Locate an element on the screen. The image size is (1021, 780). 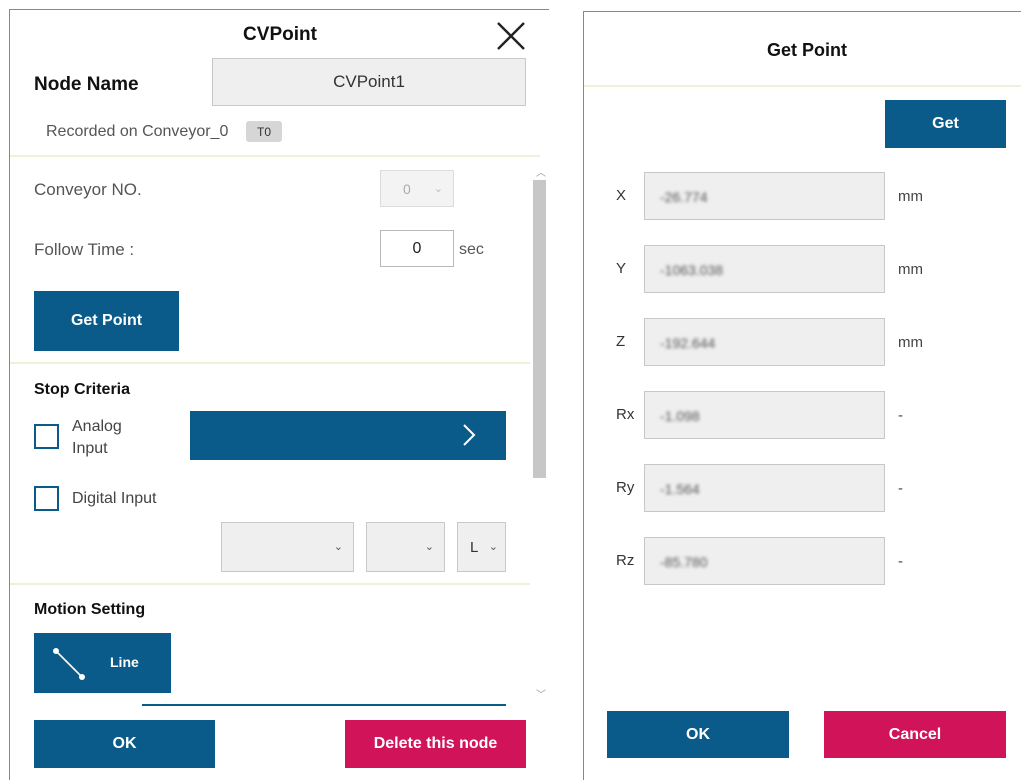
close-icon is located at coordinates (511, 36).